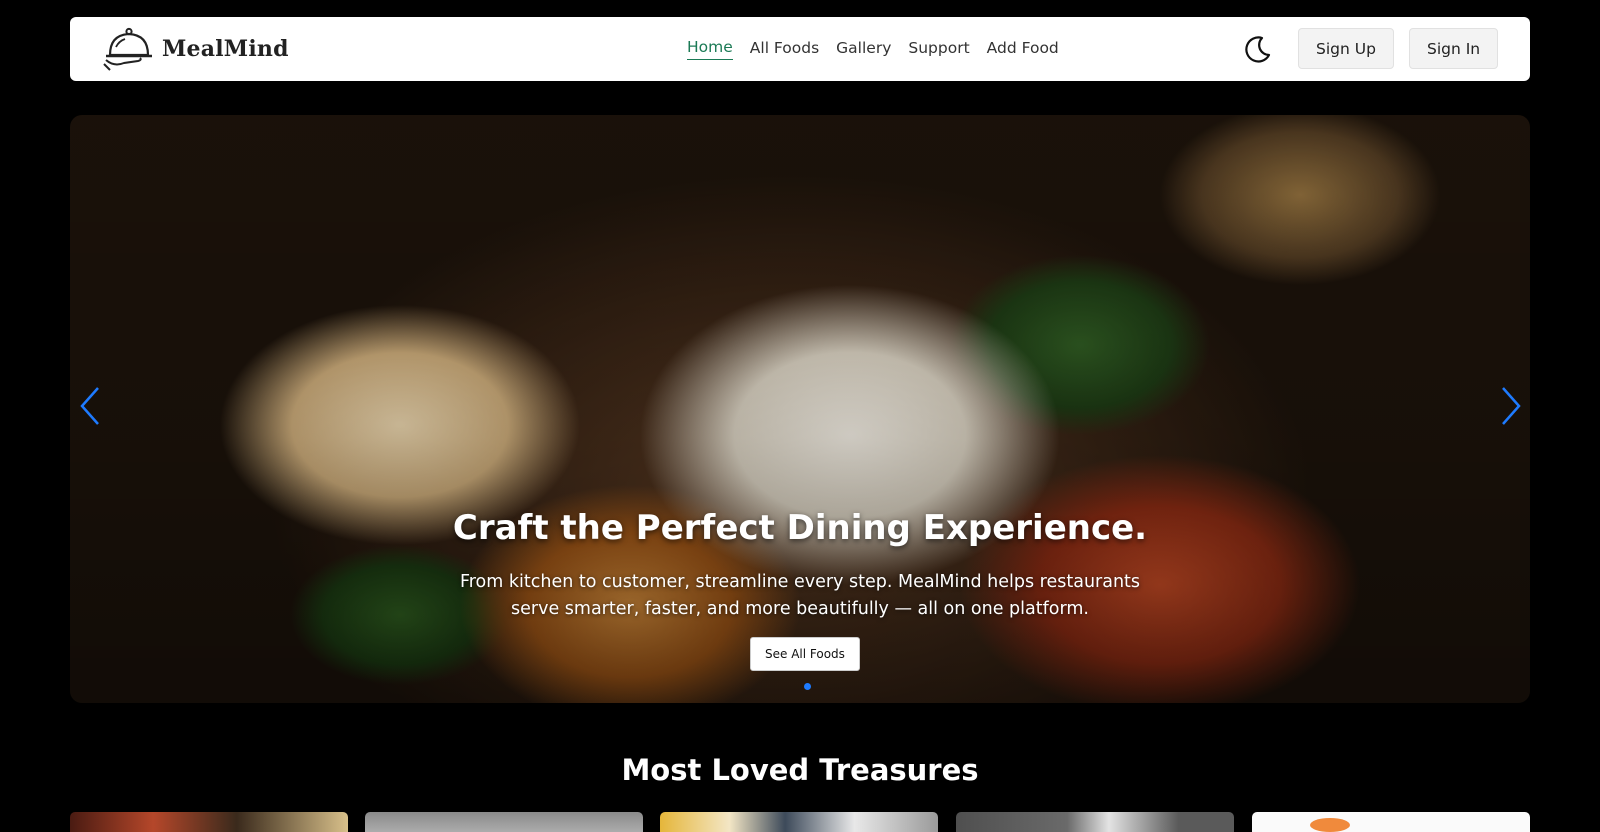 This screenshot has width=1600, height=832. Describe the element at coordinates (1346, 48) in the screenshot. I see `sign-up-button: Sign Up` at that location.